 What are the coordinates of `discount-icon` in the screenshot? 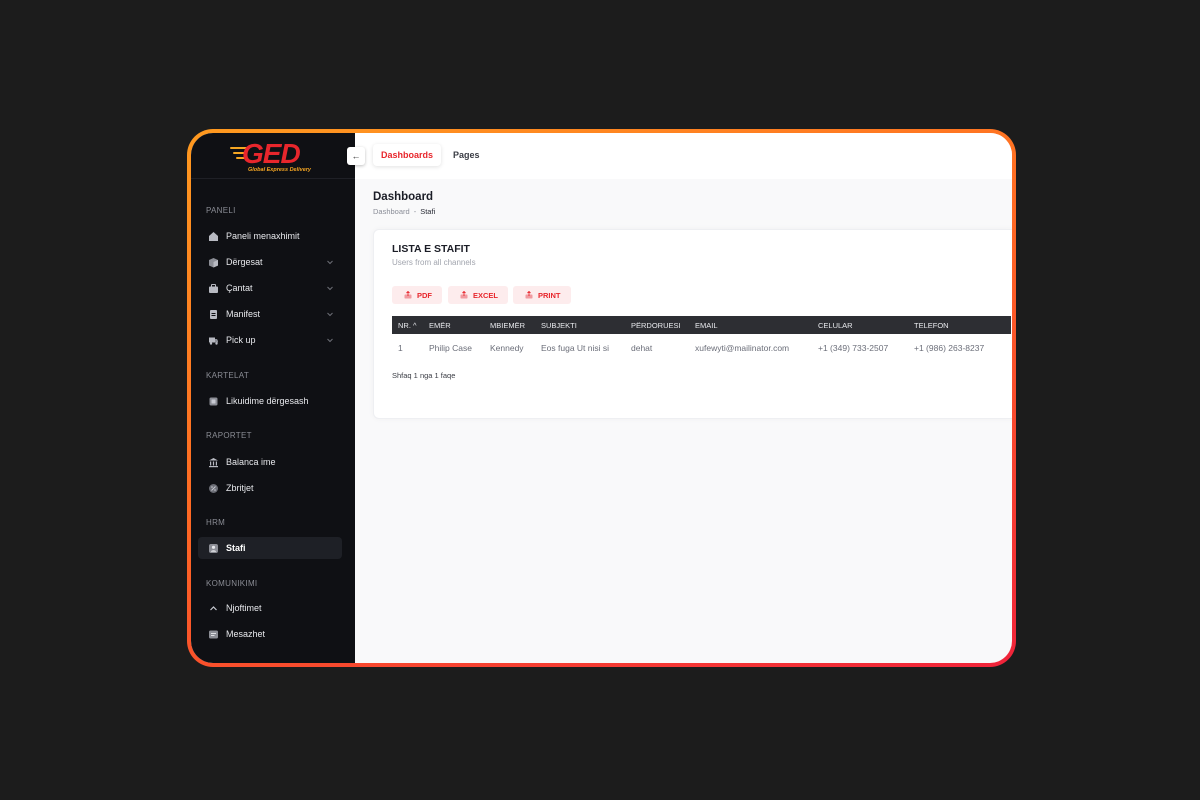 It's located at (213, 488).